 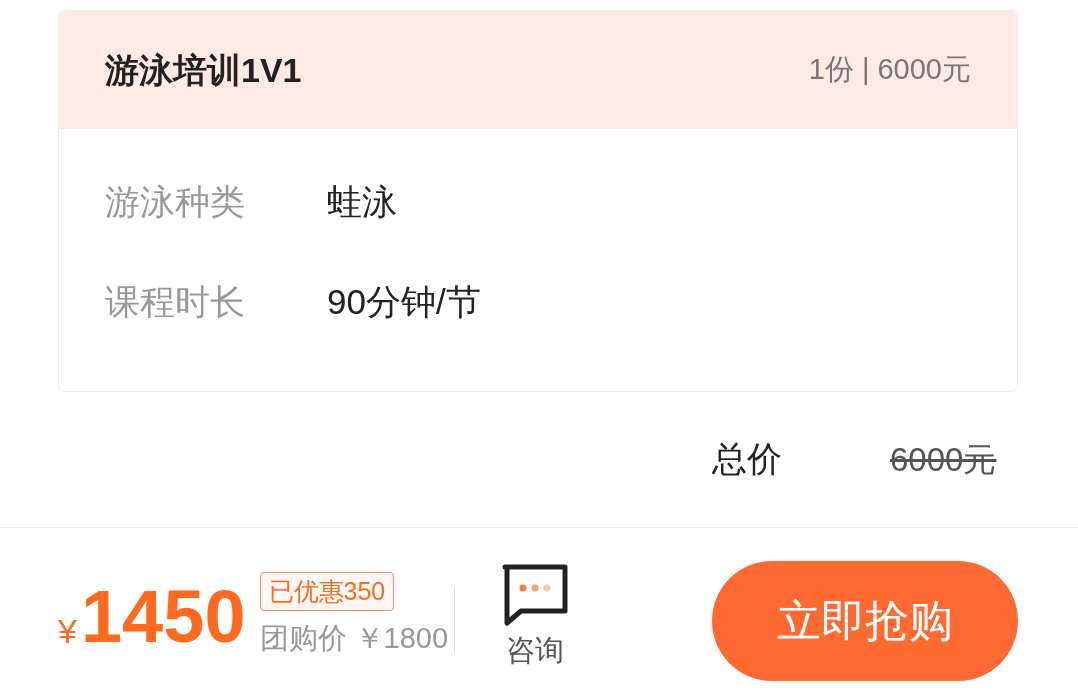 What do you see at coordinates (163, 616) in the screenshot?
I see `sale-price: 1450` at bounding box center [163, 616].